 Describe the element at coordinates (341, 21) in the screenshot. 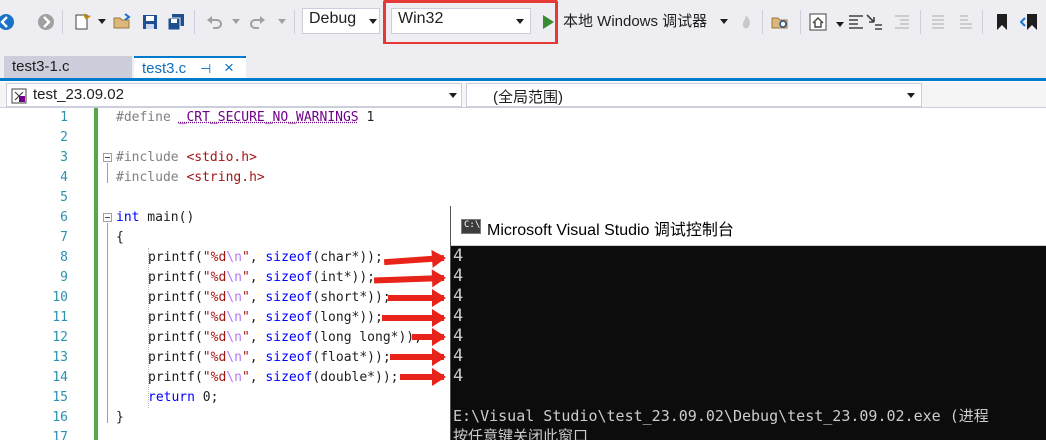

I see `configuration-dropdown: Debug` at that location.